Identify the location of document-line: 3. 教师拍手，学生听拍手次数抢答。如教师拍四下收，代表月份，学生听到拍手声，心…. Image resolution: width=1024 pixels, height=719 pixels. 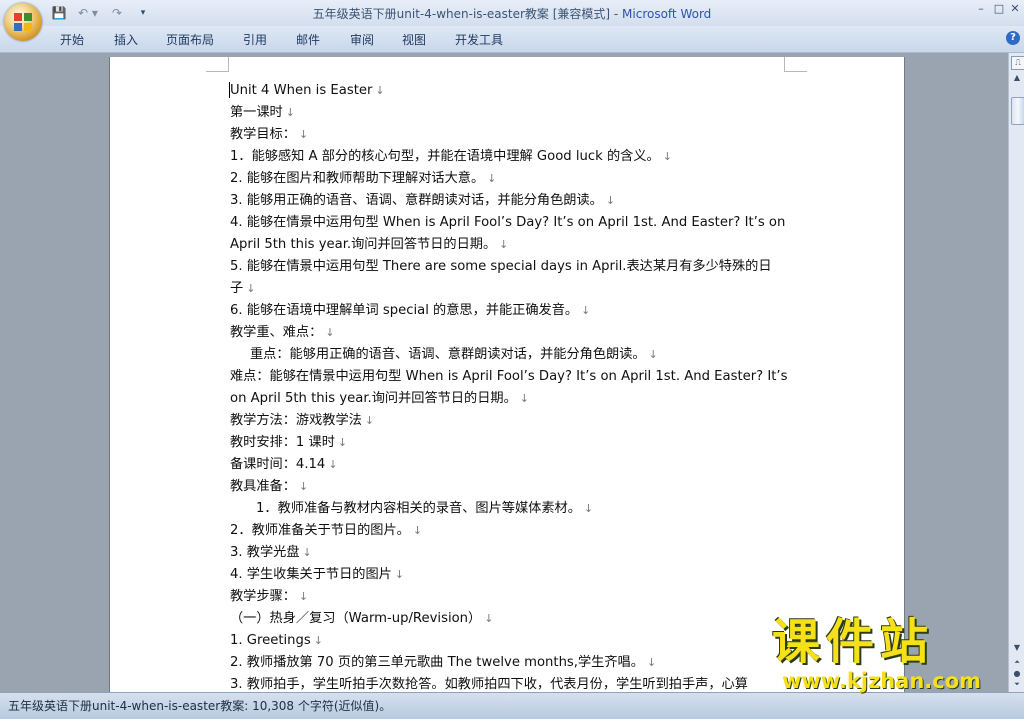
(510, 683).